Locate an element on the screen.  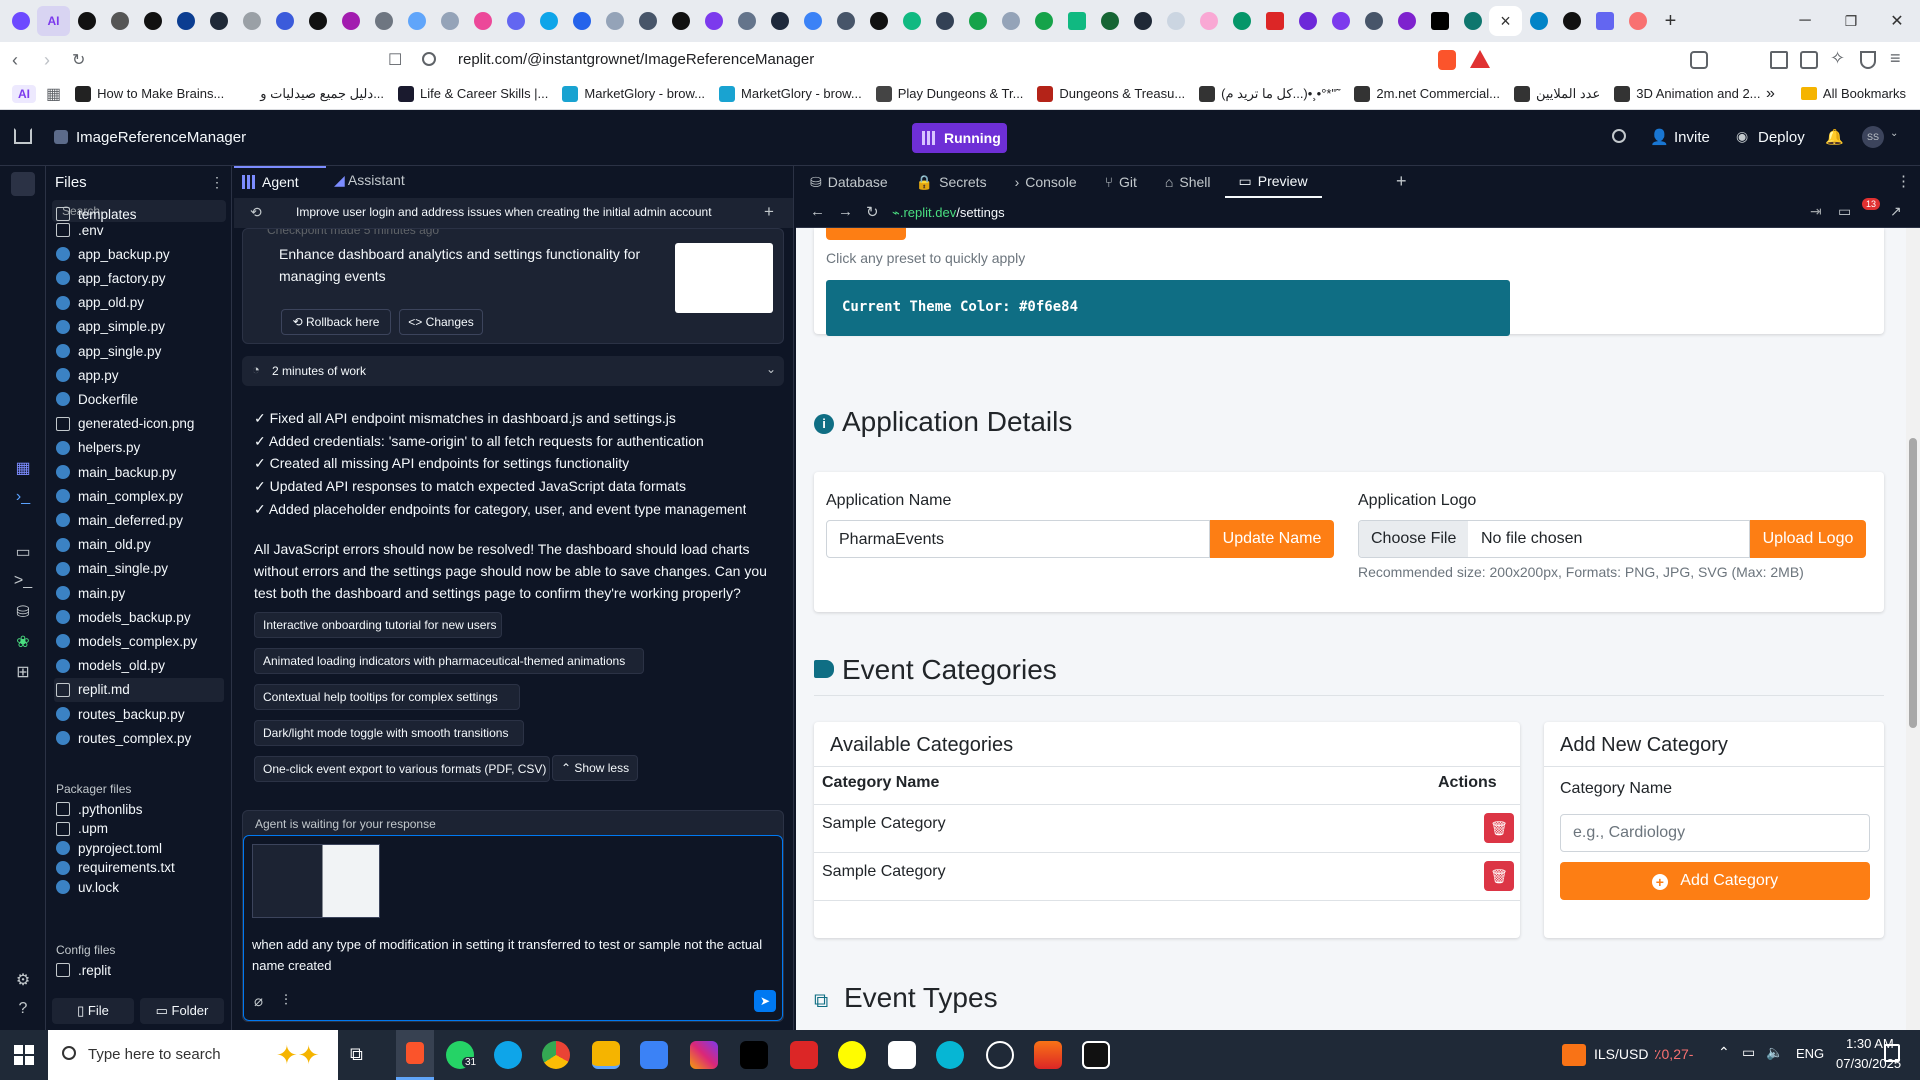
tab-favicon-b is located at coordinates (119, 21).